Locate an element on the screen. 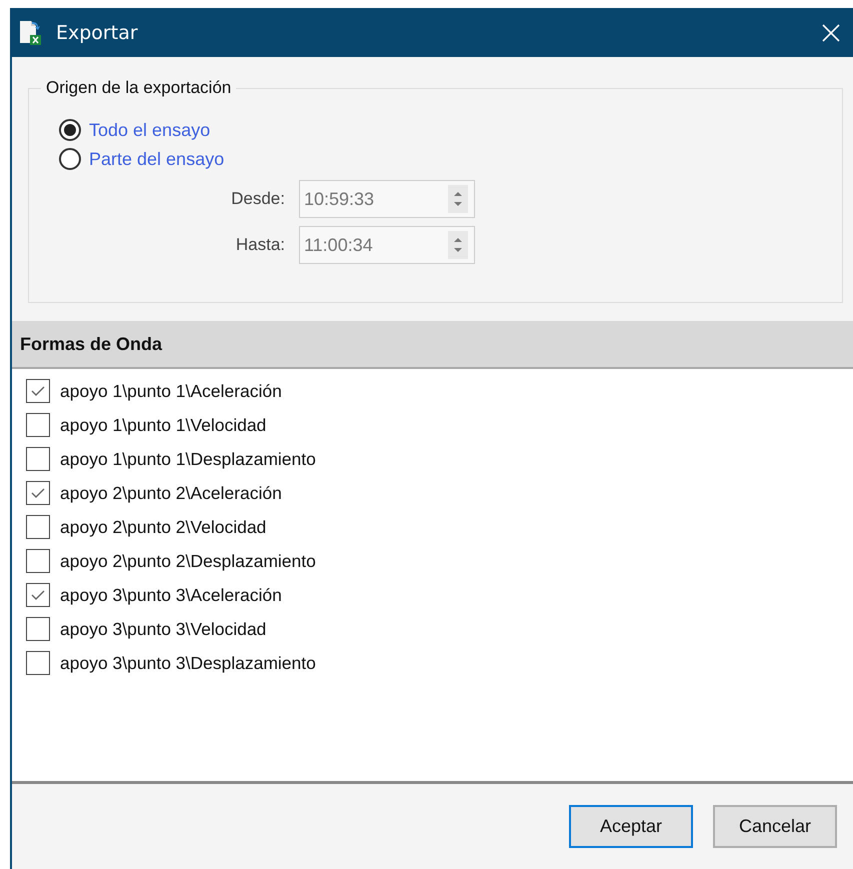  spreadsheet-export-icon is located at coordinates (30, 33).